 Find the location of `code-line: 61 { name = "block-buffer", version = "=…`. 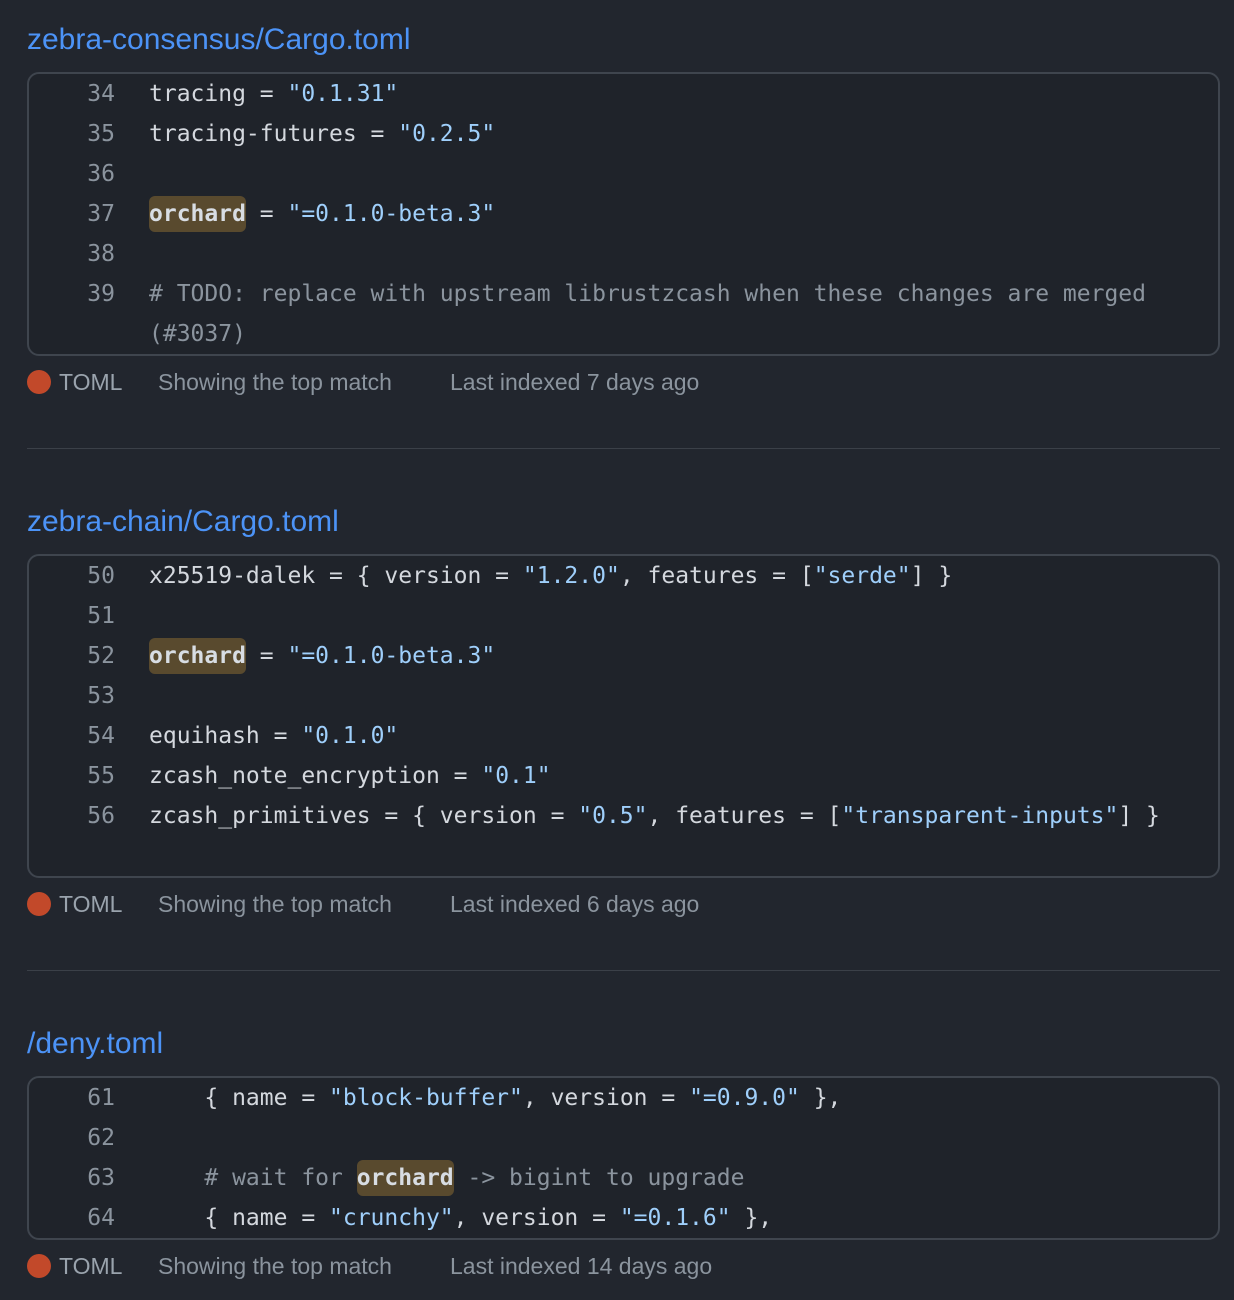

code-line: 61 { name = "block-buffer", version = "=… is located at coordinates (623, 1098).